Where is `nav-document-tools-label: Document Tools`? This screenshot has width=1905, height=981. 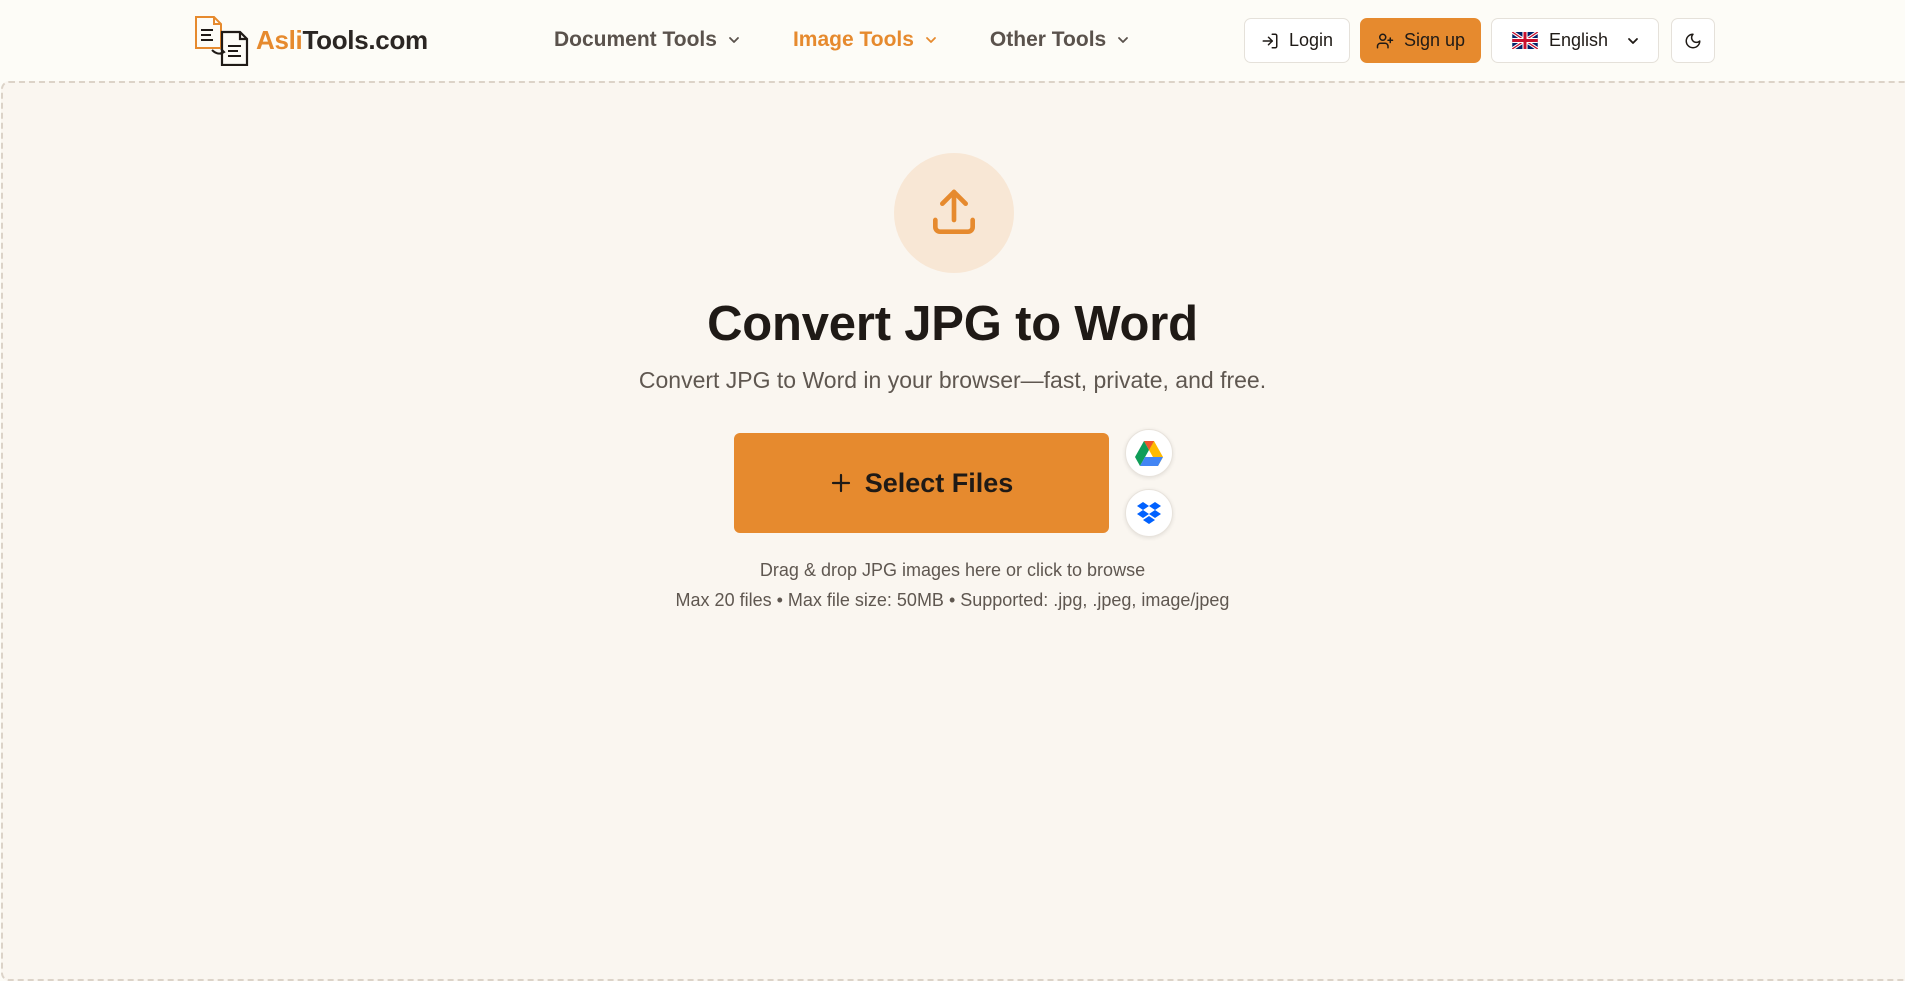
nav-document-tools-label: Document Tools is located at coordinates (635, 39).